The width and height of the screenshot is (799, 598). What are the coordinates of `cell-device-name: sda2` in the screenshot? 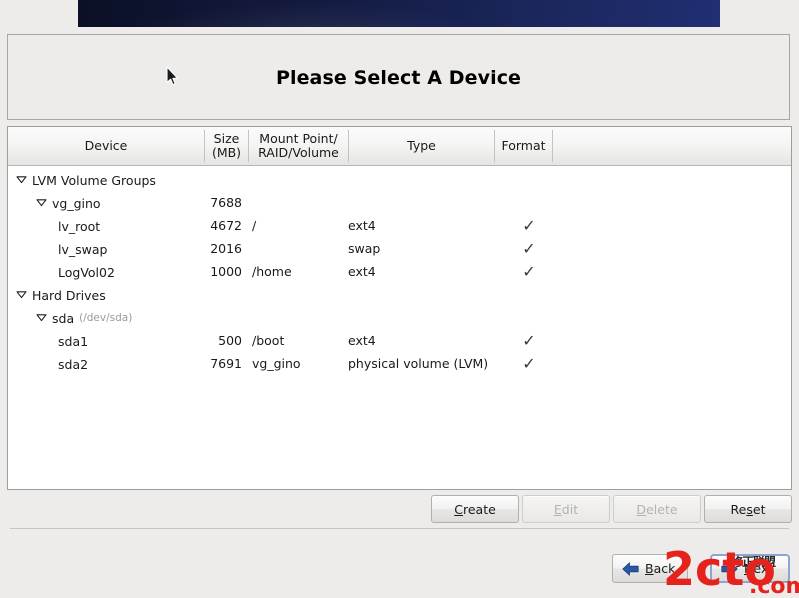 It's located at (73, 364).